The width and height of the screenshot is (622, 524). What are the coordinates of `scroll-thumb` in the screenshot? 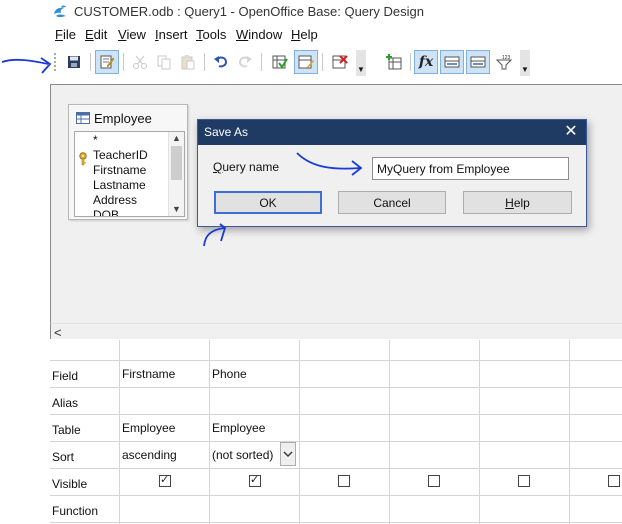 It's located at (176, 163).